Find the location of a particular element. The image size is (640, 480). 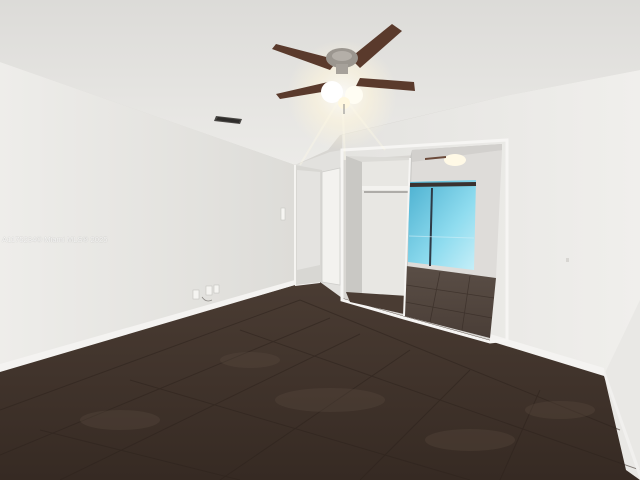

closet-side-wall is located at coordinates (354, 228).